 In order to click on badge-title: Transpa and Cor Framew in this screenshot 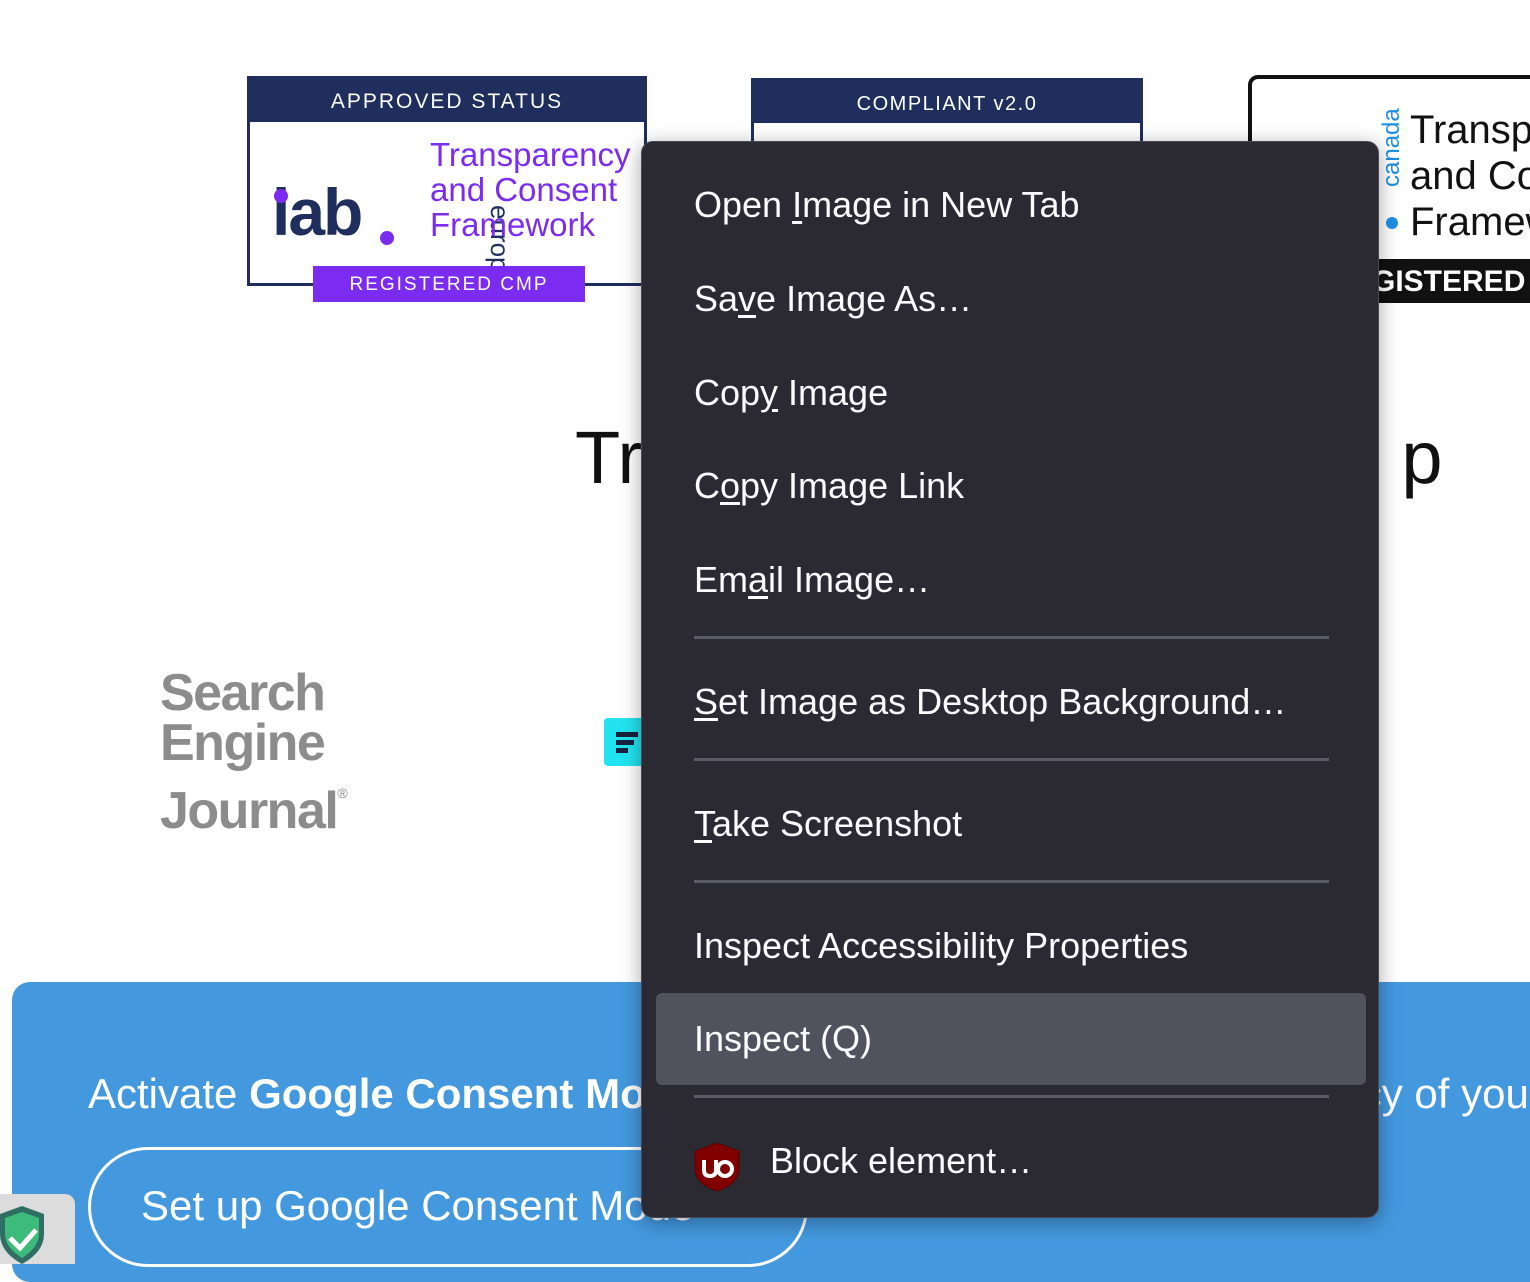, I will do `click(1470, 176)`.